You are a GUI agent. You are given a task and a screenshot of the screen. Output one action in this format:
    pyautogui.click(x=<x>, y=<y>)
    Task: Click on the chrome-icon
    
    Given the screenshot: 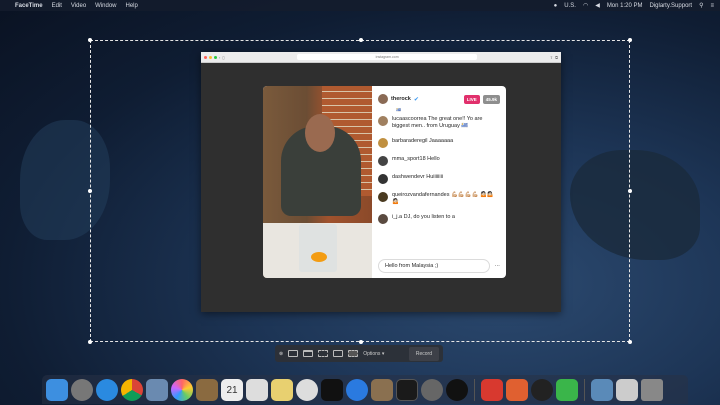 What is the action you would take?
    pyautogui.click(x=132, y=389)
    